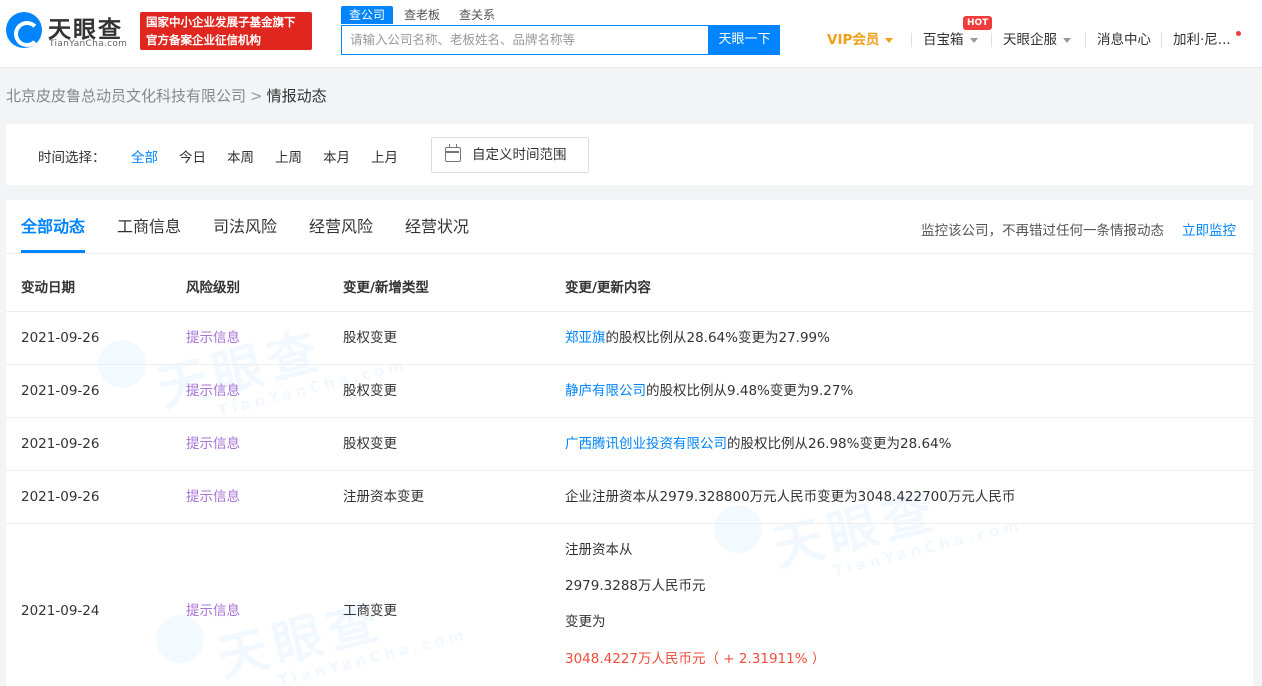  I want to click on time-option-last-week: 上周, so click(288, 156).